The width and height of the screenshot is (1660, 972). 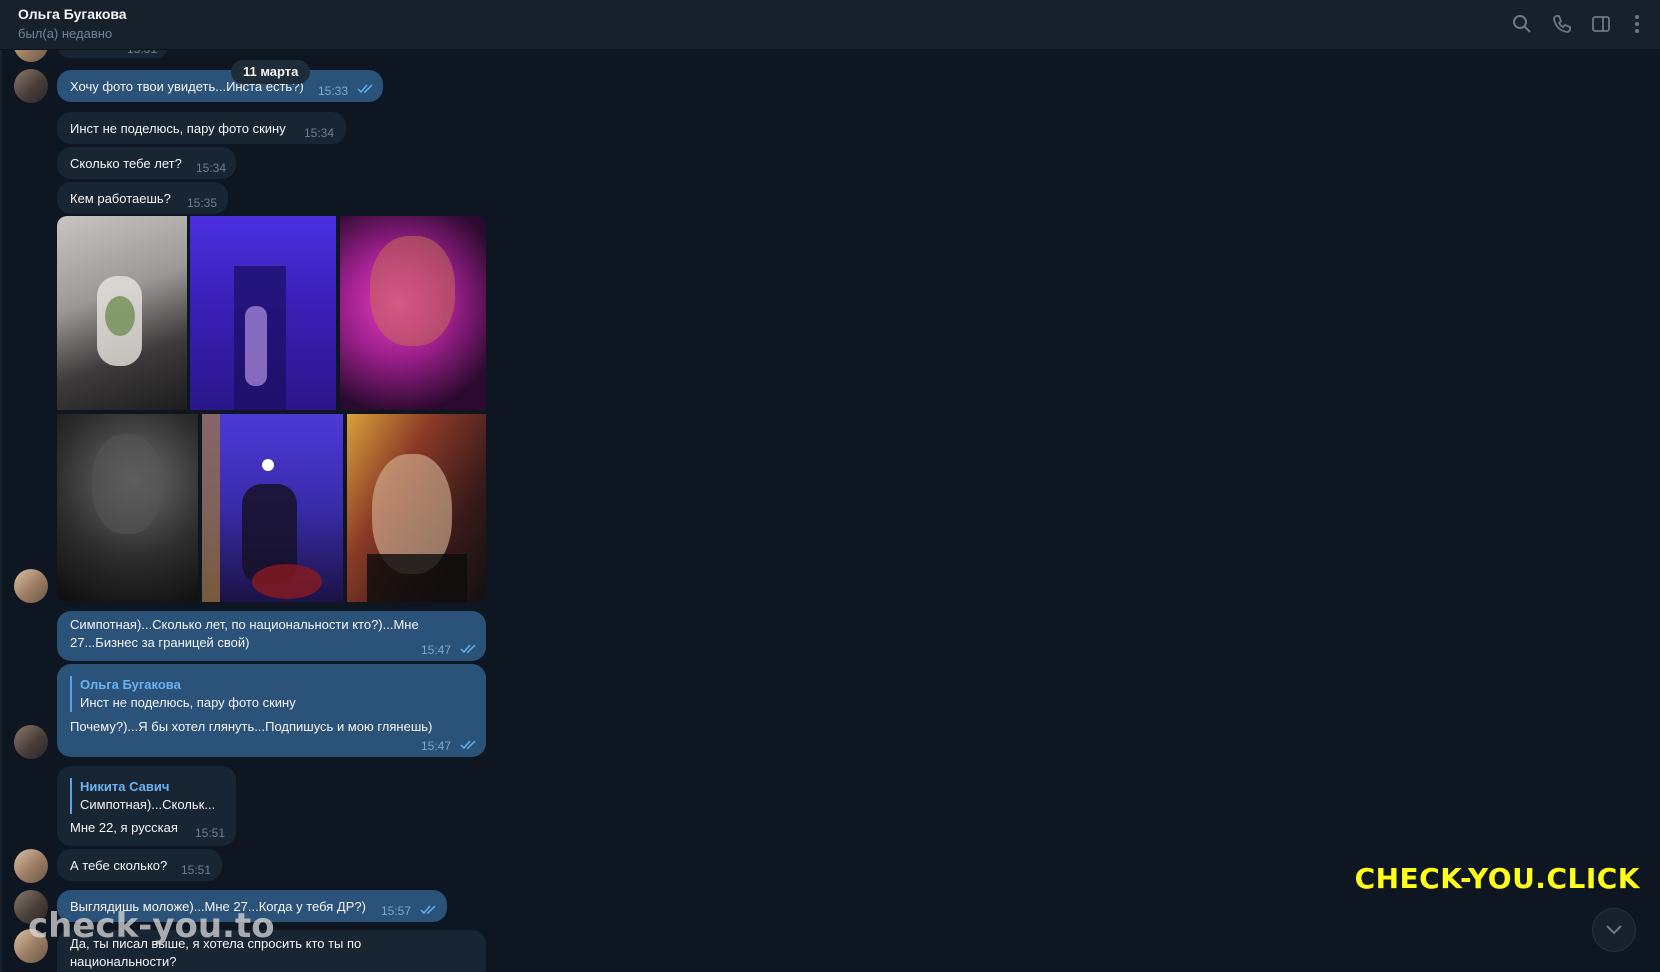 I want to click on message-text: Инст не поделюсь, пару фото скину, so click(x=178, y=128).